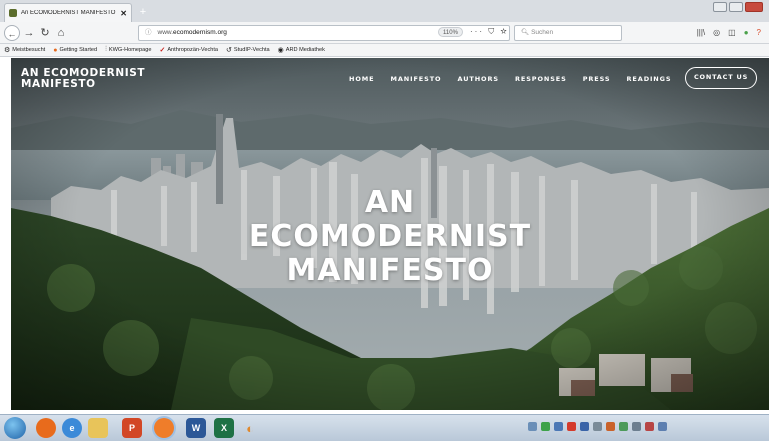  What do you see at coordinates (489, 32) in the screenshot?
I see `page-actions-icon: ··· ⛉ ☆` at bounding box center [489, 32].